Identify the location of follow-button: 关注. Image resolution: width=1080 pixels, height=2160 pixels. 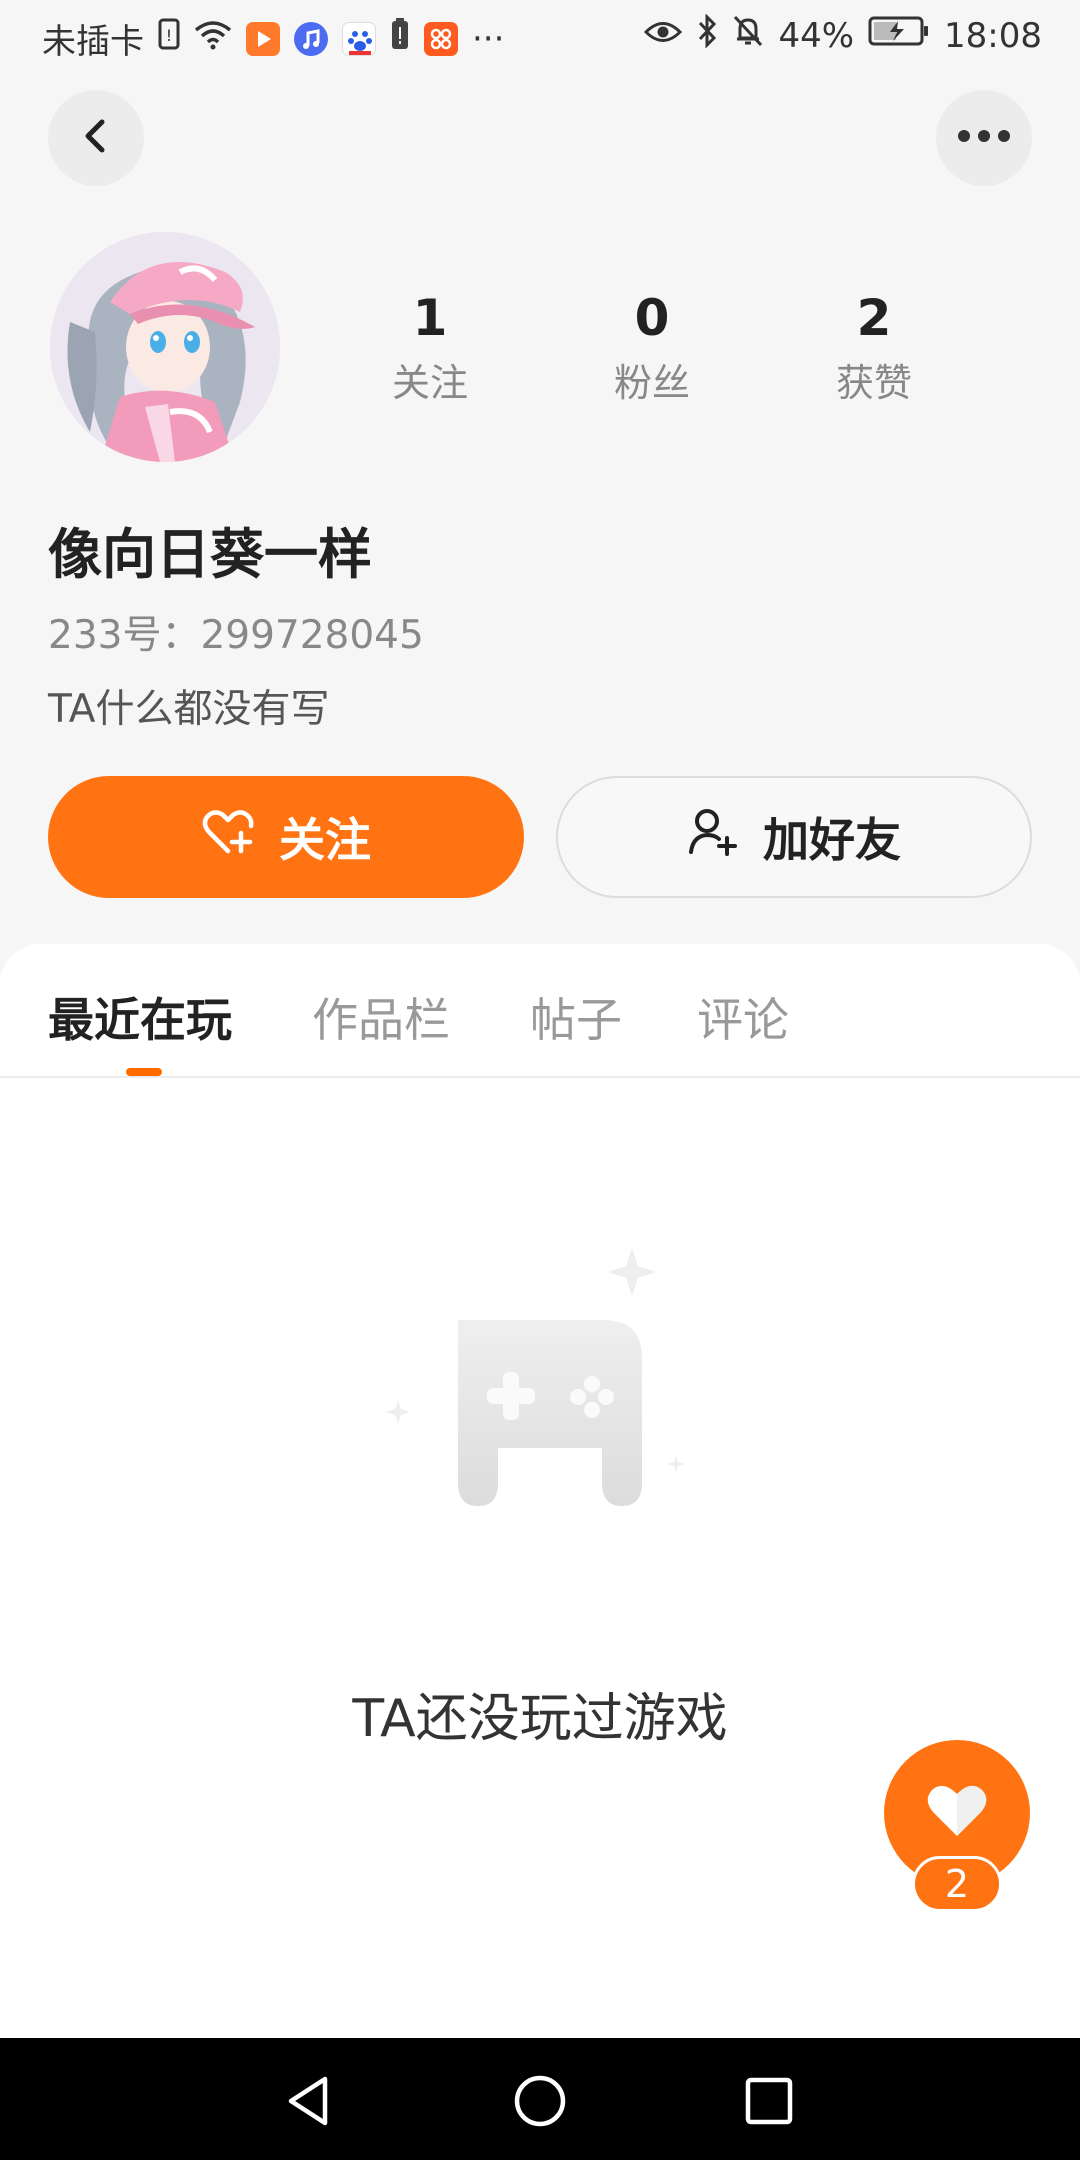
(286, 837).